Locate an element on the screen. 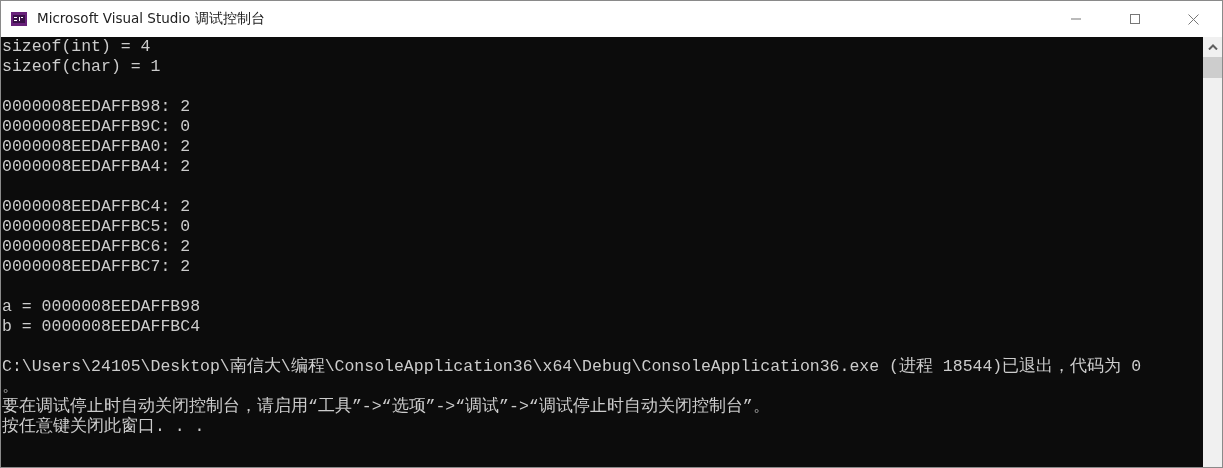 This screenshot has width=1223, height=468. console-line: sizeof(int) = 4 is located at coordinates (77, 47).